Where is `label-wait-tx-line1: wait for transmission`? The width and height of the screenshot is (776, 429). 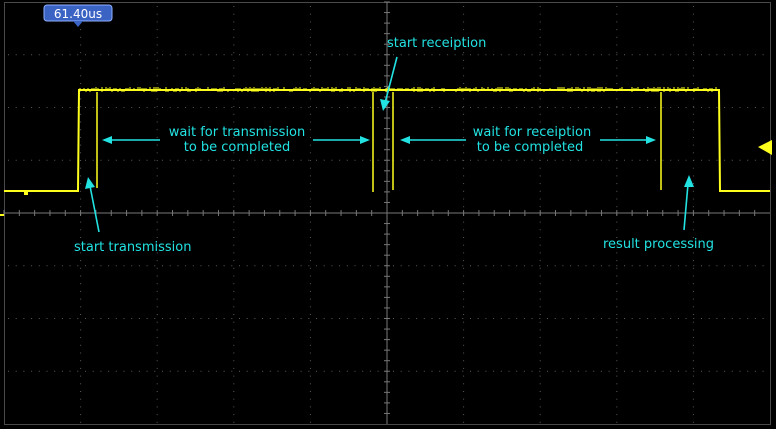 label-wait-tx-line1: wait for transmission is located at coordinates (237, 132).